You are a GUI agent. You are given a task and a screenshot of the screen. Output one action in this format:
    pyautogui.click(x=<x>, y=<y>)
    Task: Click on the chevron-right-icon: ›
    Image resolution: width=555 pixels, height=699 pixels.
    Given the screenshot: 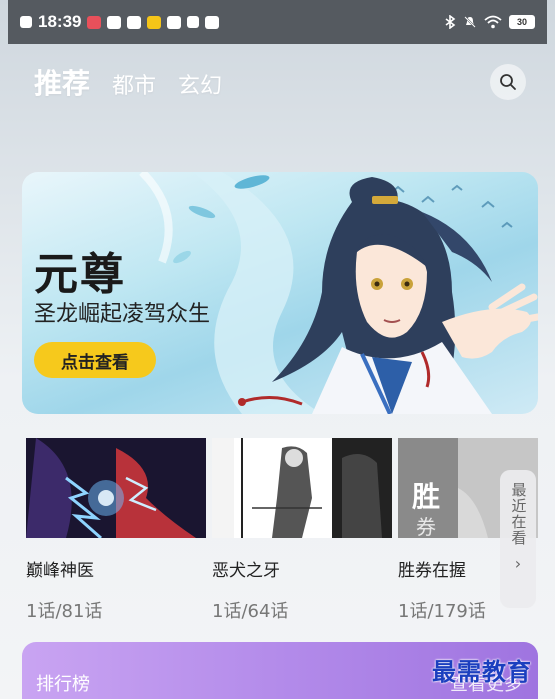 What is the action you would take?
    pyautogui.click(x=518, y=563)
    